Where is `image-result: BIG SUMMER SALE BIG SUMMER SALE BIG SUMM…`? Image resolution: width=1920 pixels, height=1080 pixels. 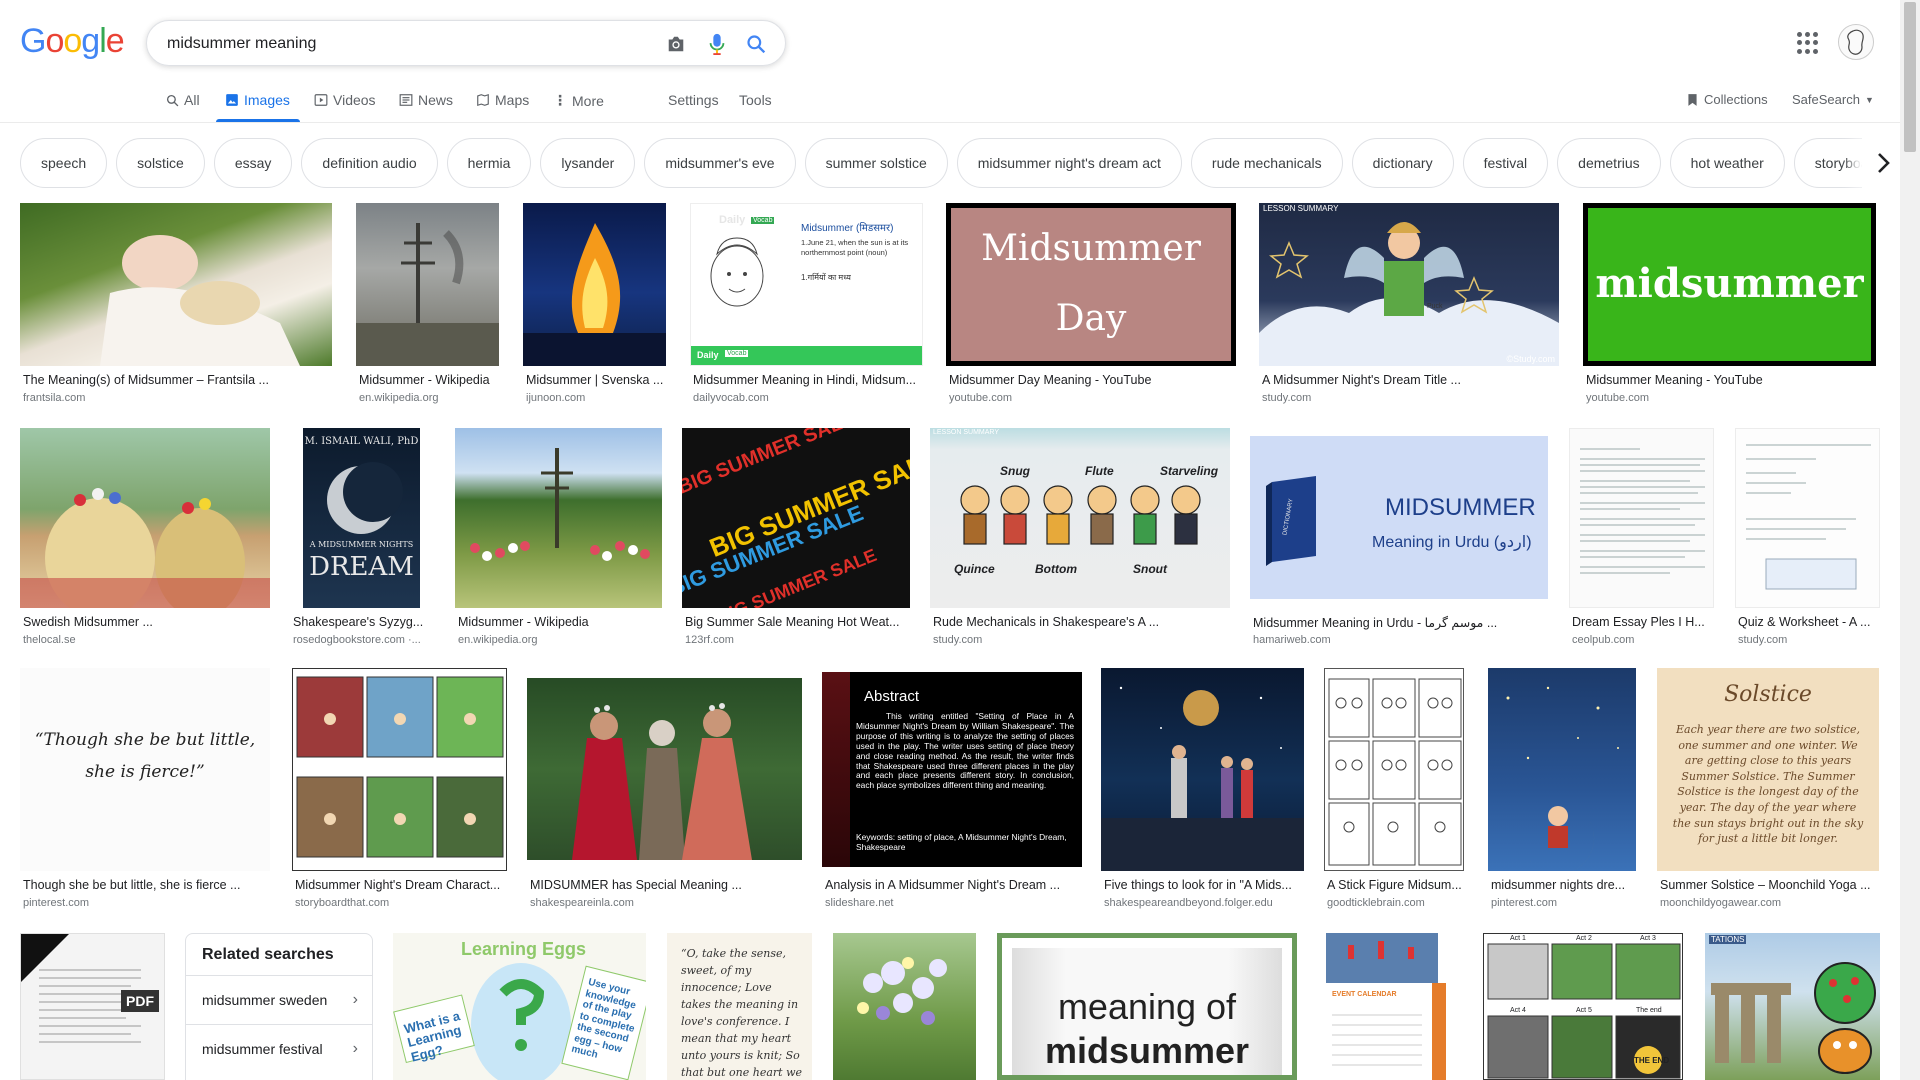
image-result: BIG SUMMER SALE BIG SUMMER SALE BIG SUMM… is located at coordinates (796, 539).